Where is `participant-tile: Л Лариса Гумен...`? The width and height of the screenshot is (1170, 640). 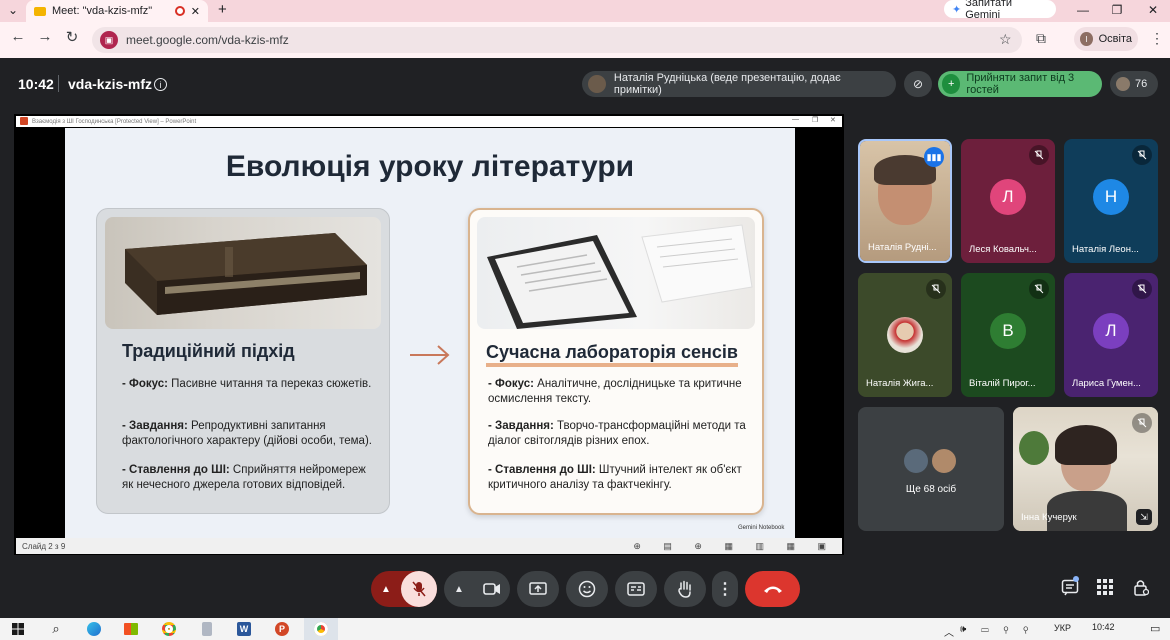 participant-tile: Л Лариса Гумен... is located at coordinates (1111, 335).